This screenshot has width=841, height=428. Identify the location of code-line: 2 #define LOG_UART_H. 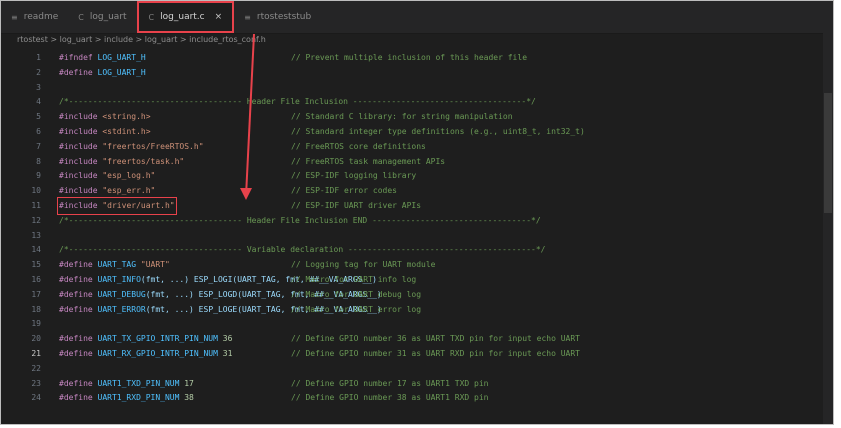
(417, 73).